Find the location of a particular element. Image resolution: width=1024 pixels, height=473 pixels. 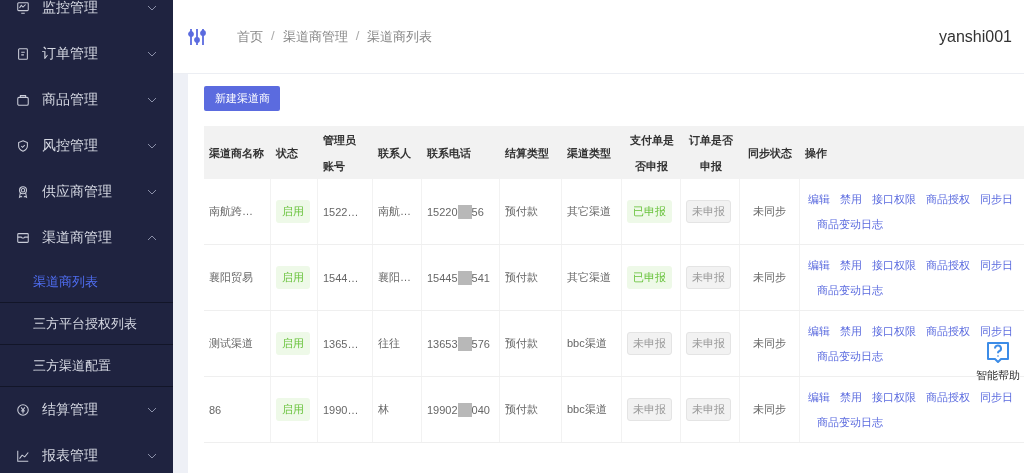

menu-item: 结算管理 is located at coordinates (86, 410).